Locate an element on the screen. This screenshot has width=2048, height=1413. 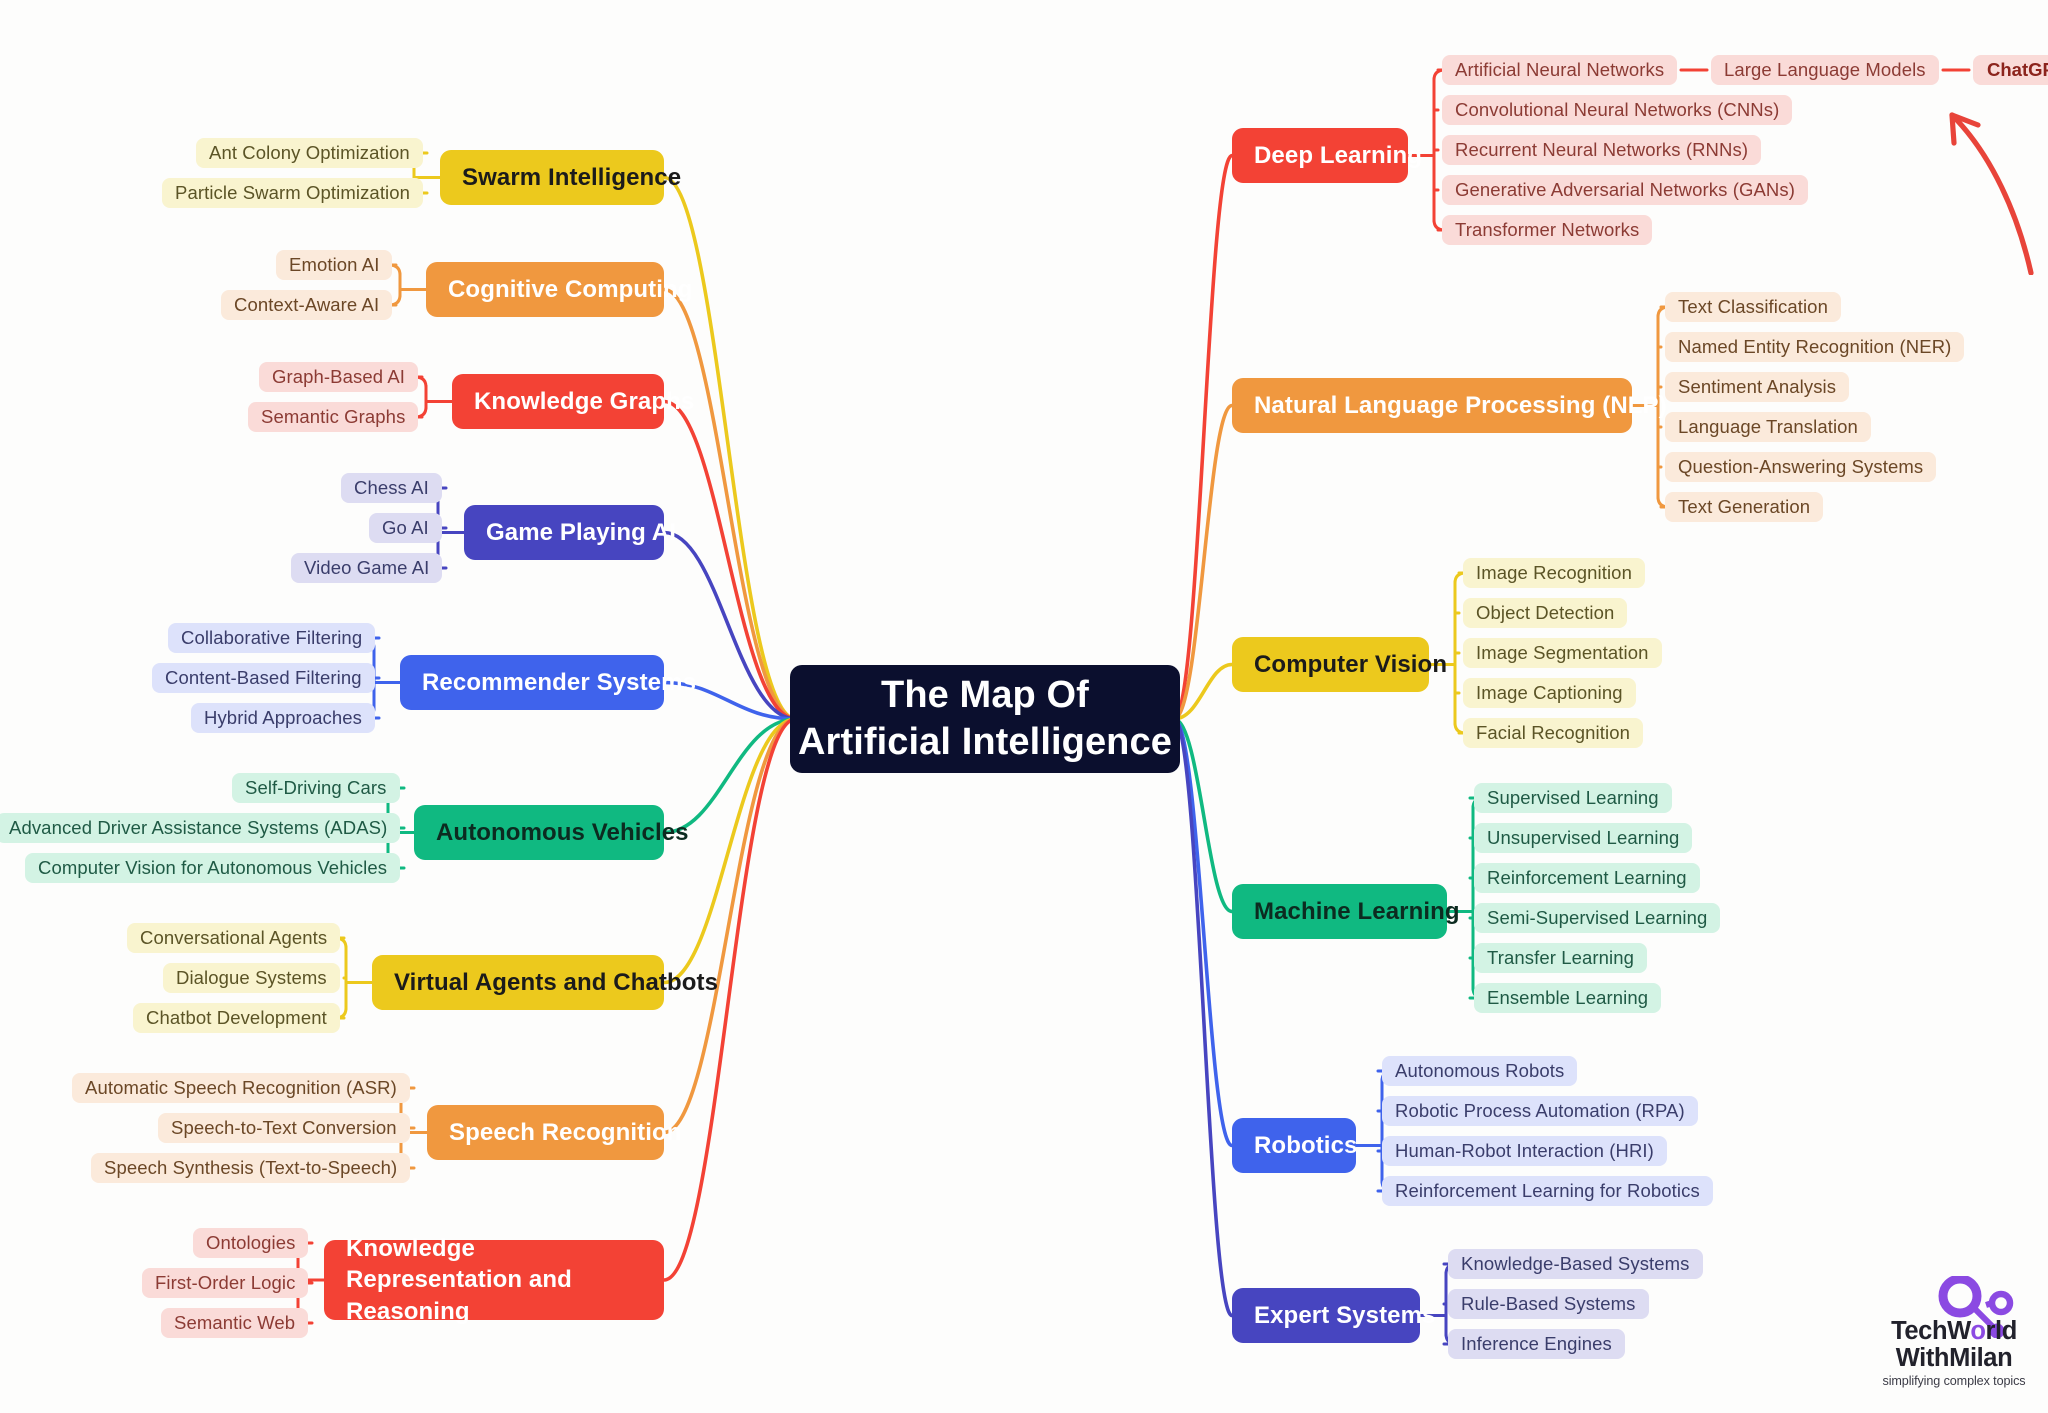
leaf-node: Text Classification is located at coordinates (1753, 307).